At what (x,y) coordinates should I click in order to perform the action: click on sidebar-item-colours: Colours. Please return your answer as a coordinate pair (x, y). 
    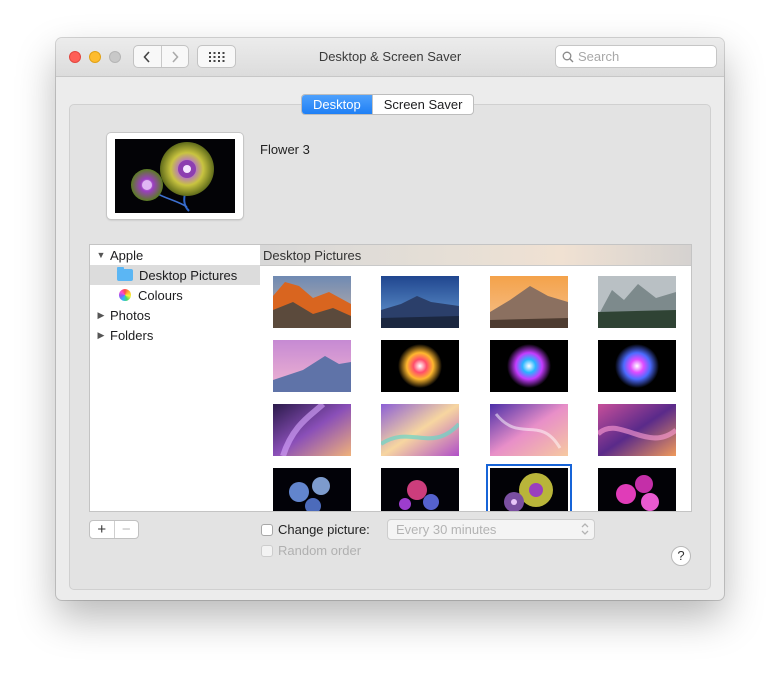
    Looking at the image, I should click on (175, 295).